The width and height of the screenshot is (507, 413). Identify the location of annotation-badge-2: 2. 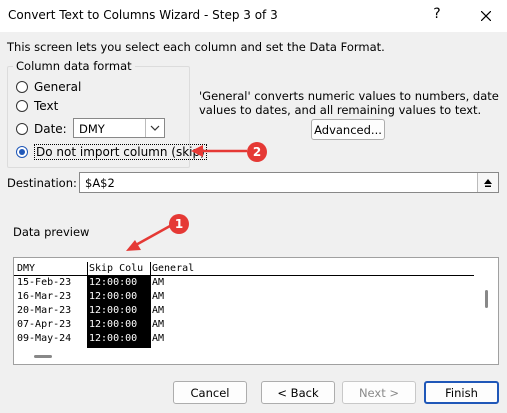
(257, 152).